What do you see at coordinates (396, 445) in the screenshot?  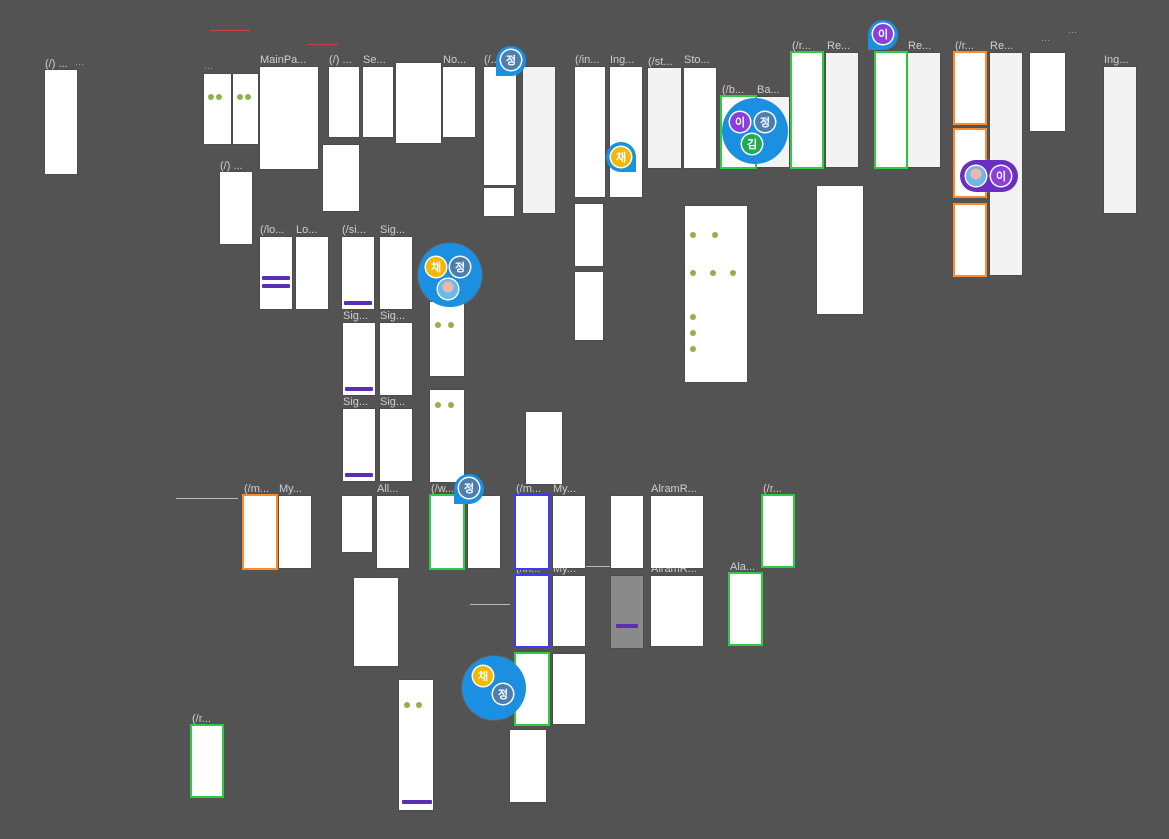 I see `frame-signup-f` at bounding box center [396, 445].